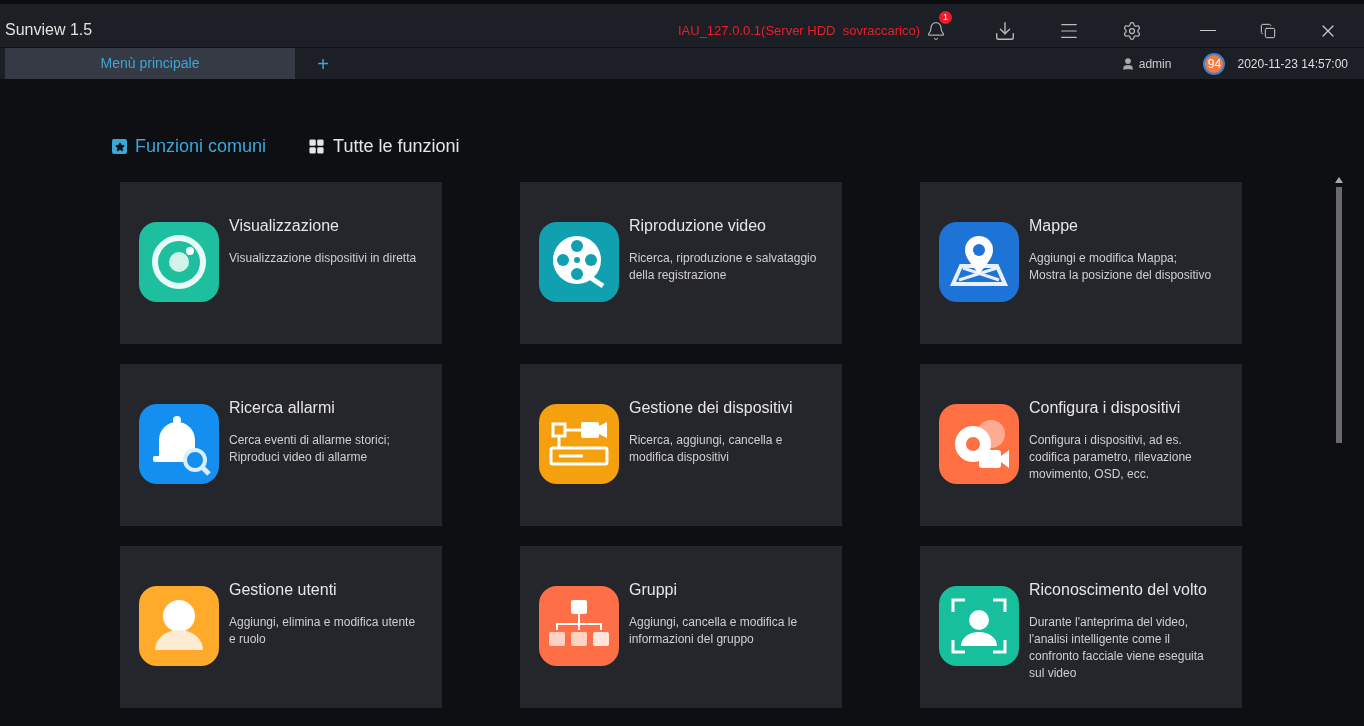 The image size is (1364, 726). I want to click on card-description: Aggiungi e modifica Mappa; Mostra la posizione del dispositivo, so click(1120, 267).